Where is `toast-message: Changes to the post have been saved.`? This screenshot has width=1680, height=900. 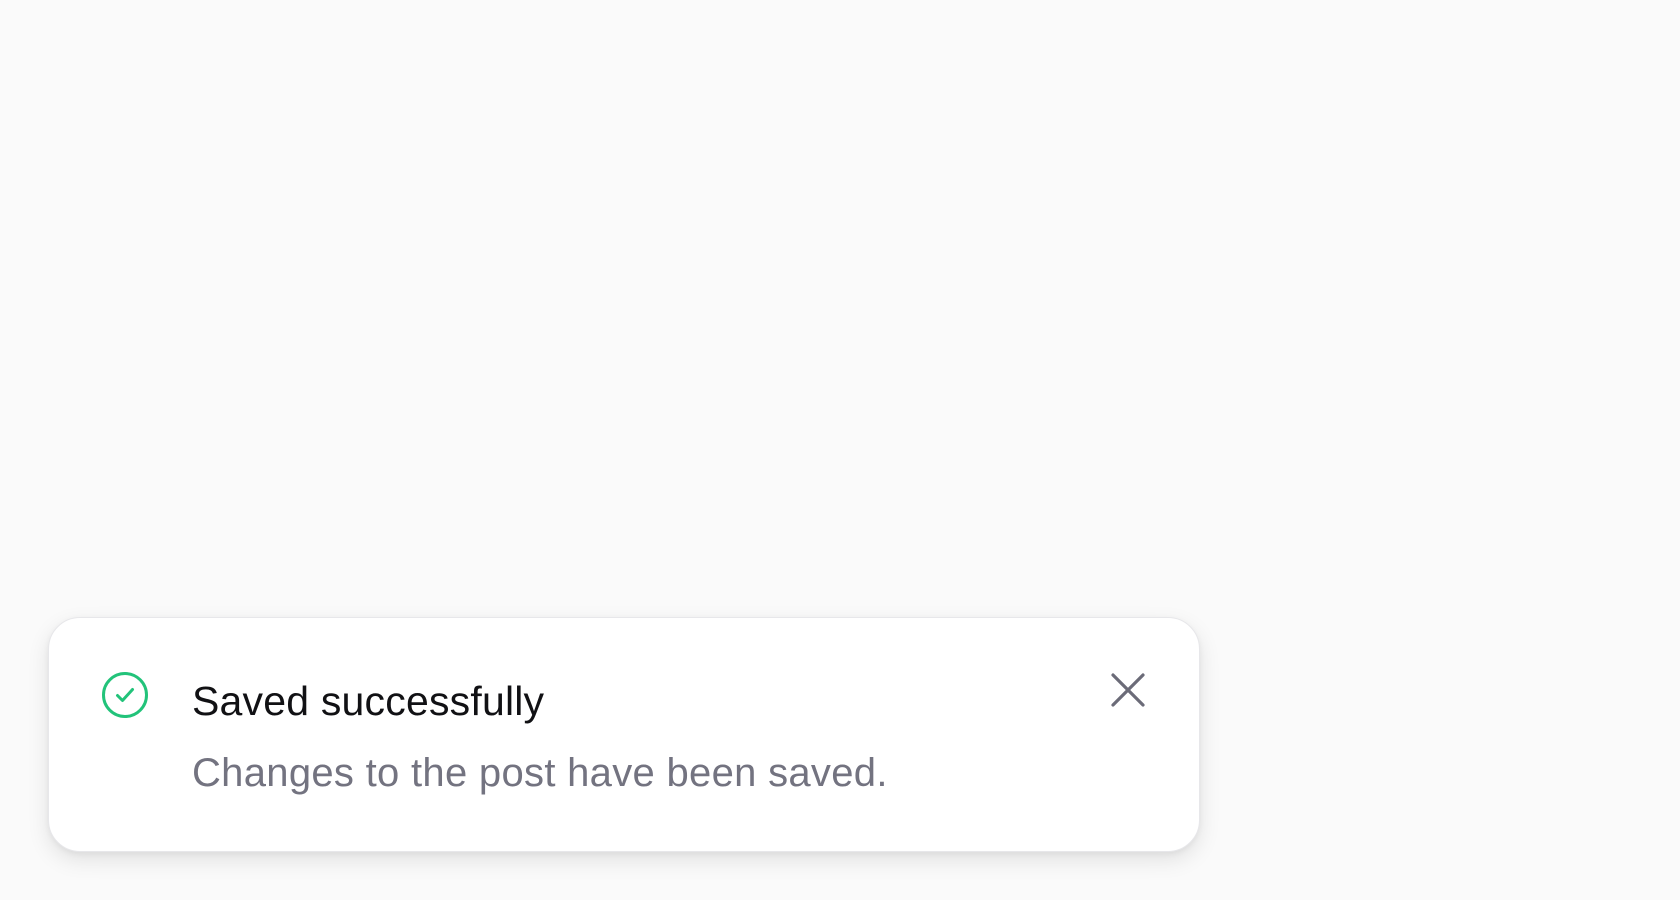
toast-message: Changes to the post have been saved. is located at coordinates (540, 773).